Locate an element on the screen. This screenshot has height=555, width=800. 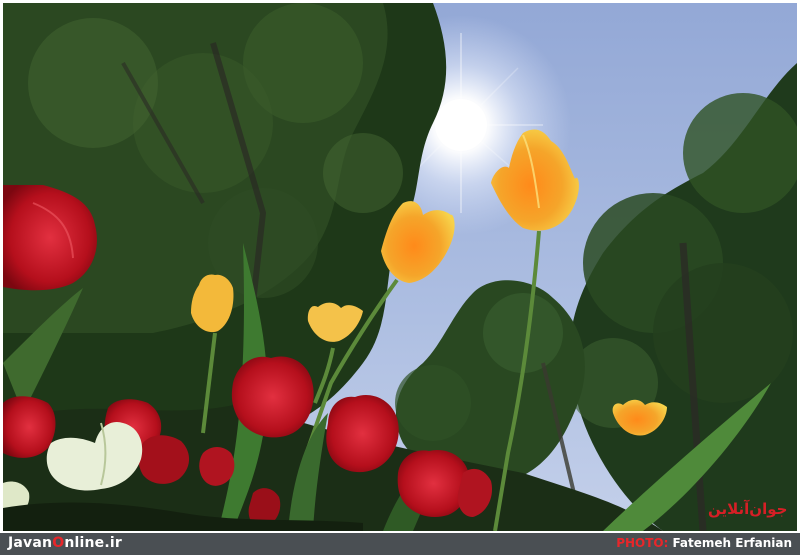
footer-bar: JavanOnline.ir PHOTO: Fatemeh Erfanian is located at coordinates (400, 544).